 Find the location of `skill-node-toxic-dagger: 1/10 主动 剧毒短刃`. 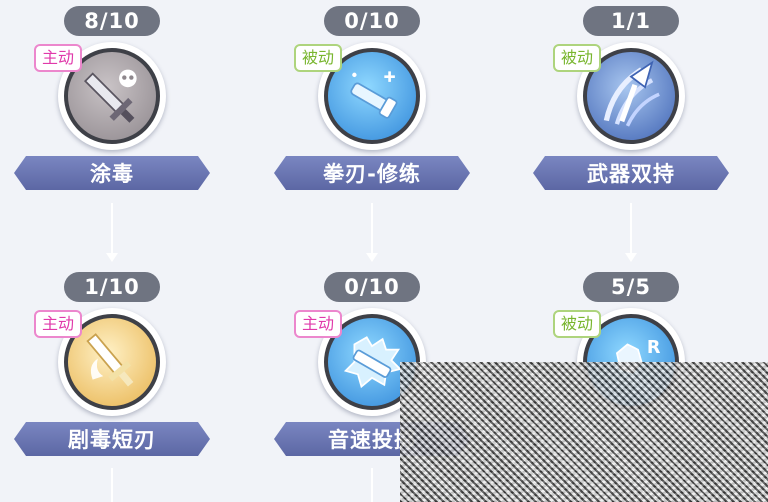

skill-node-toxic-dagger: 1/10 主动 剧毒短刃 is located at coordinates (112, 372).